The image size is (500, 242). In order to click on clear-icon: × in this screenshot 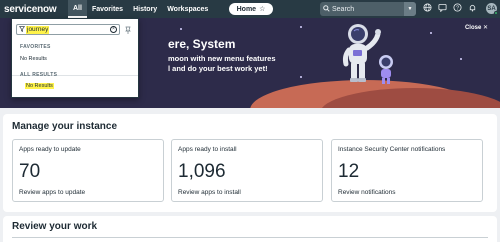, I will do `click(113, 29)`.